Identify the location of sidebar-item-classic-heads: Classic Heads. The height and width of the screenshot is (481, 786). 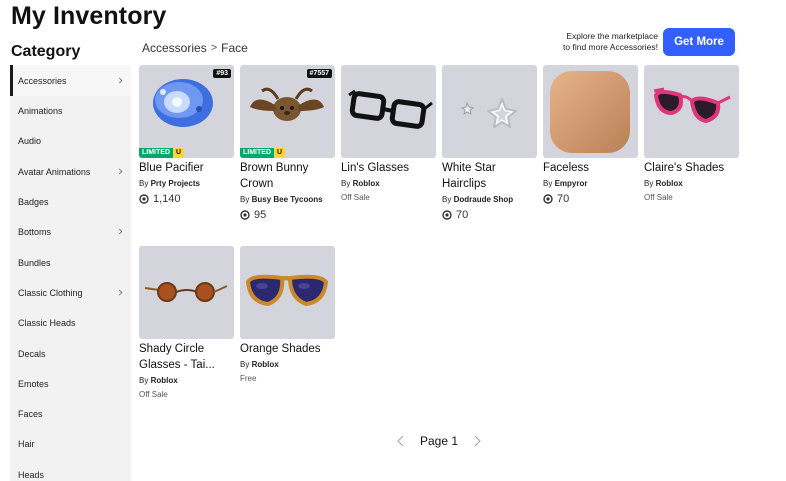
(70, 323).